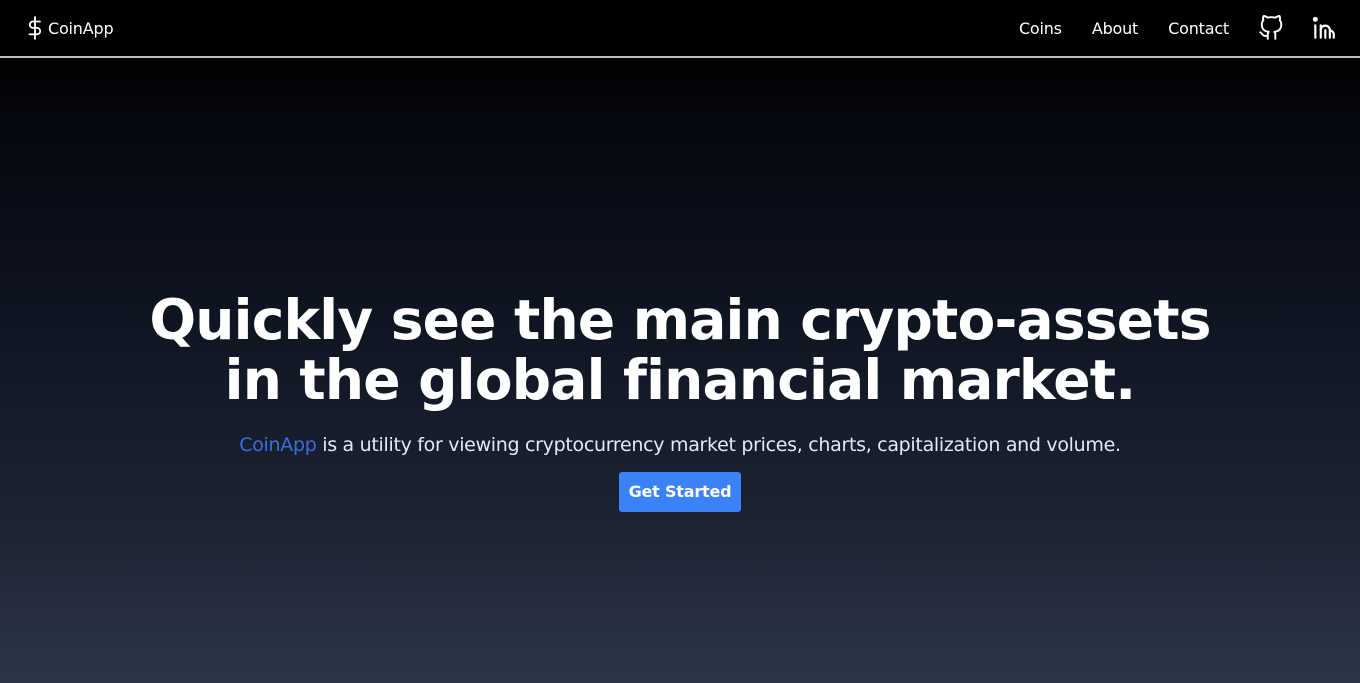 This screenshot has width=1360, height=683. What do you see at coordinates (1115, 28) in the screenshot?
I see `nav-link-about: About` at bounding box center [1115, 28].